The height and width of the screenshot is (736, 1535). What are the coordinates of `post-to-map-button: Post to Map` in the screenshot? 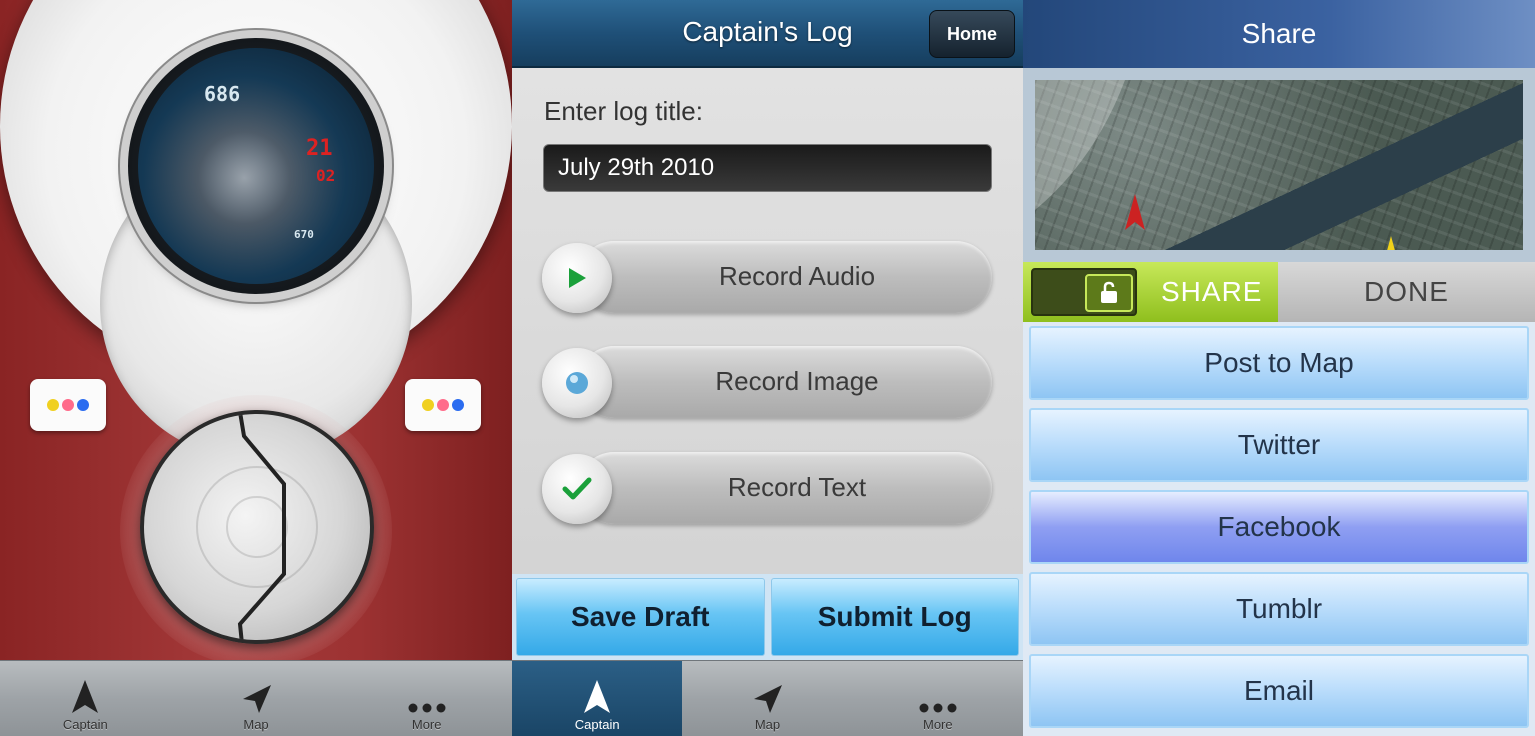 It's located at (1279, 363).